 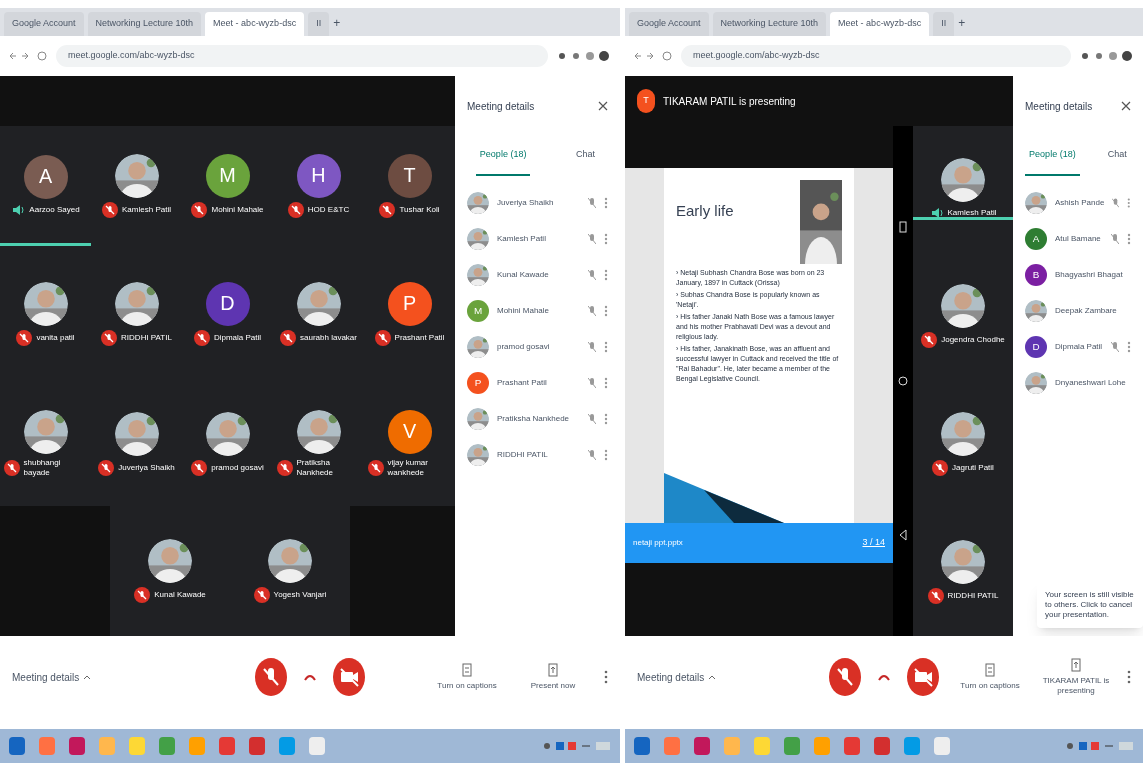 What do you see at coordinates (409, 176) in the screenshot?
I see `avatar: T` at bounding box center [409, 176].